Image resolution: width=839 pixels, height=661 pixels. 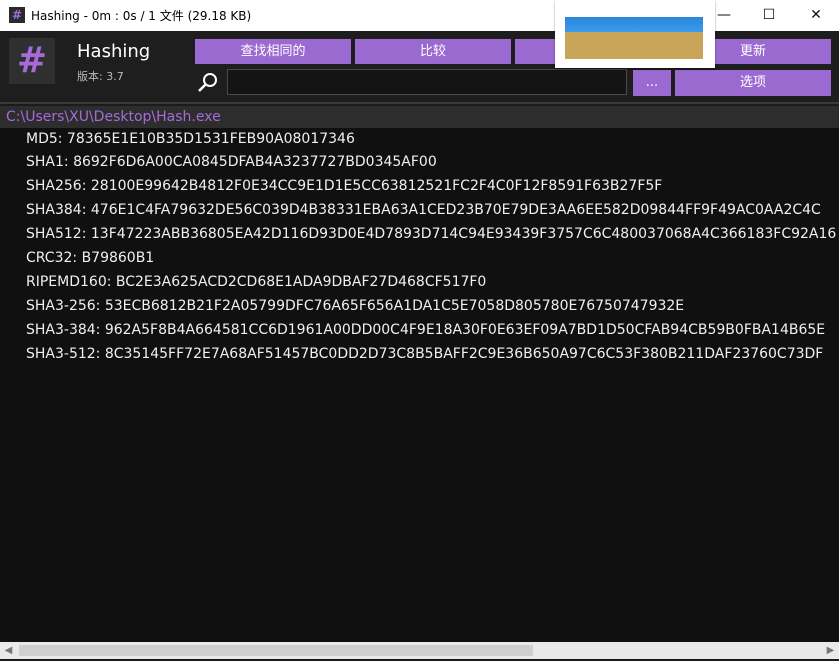 What do you see at coordinates (634, 38) in the screenshot?
I see `thumbnail-image` at bounding box center [634, 38].